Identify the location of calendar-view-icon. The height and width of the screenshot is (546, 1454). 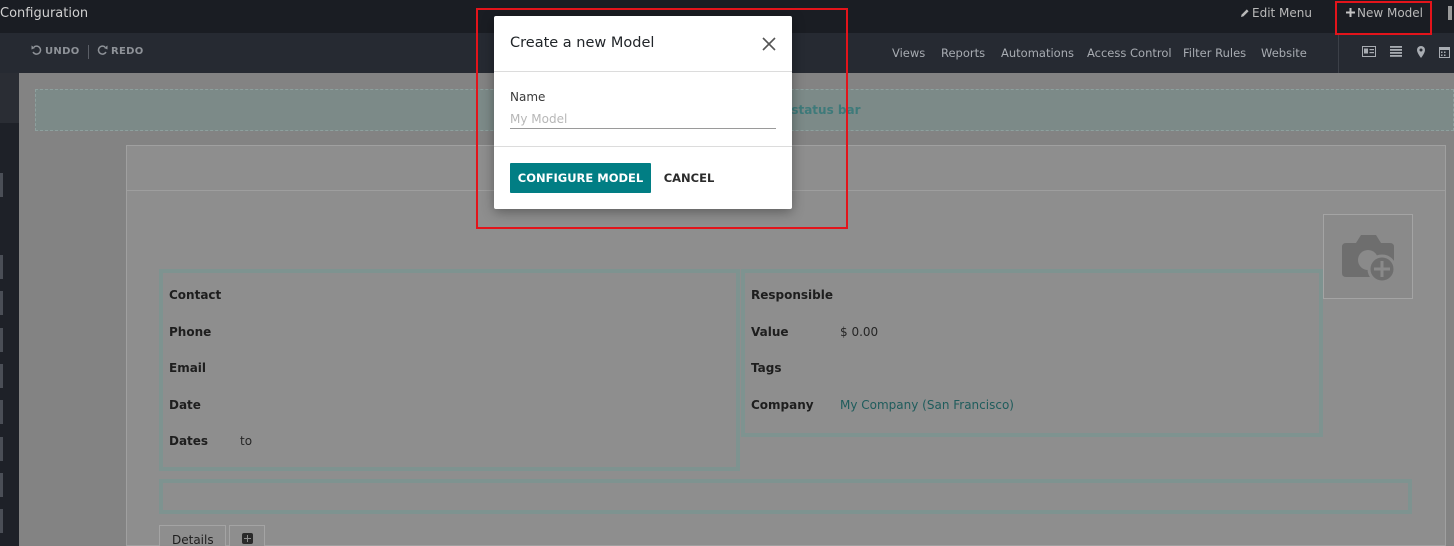
(1444, 52).